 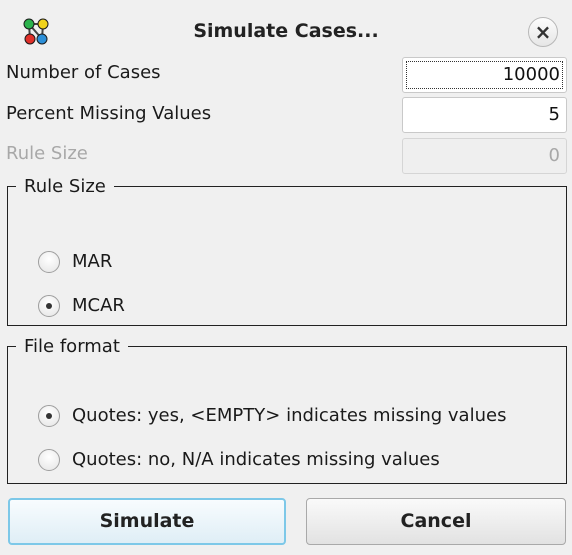 What do you see at coordinates (484, 115) in the screenshot?
I see `percent-missing-values-input: 5` at bounding box center [484, 115].